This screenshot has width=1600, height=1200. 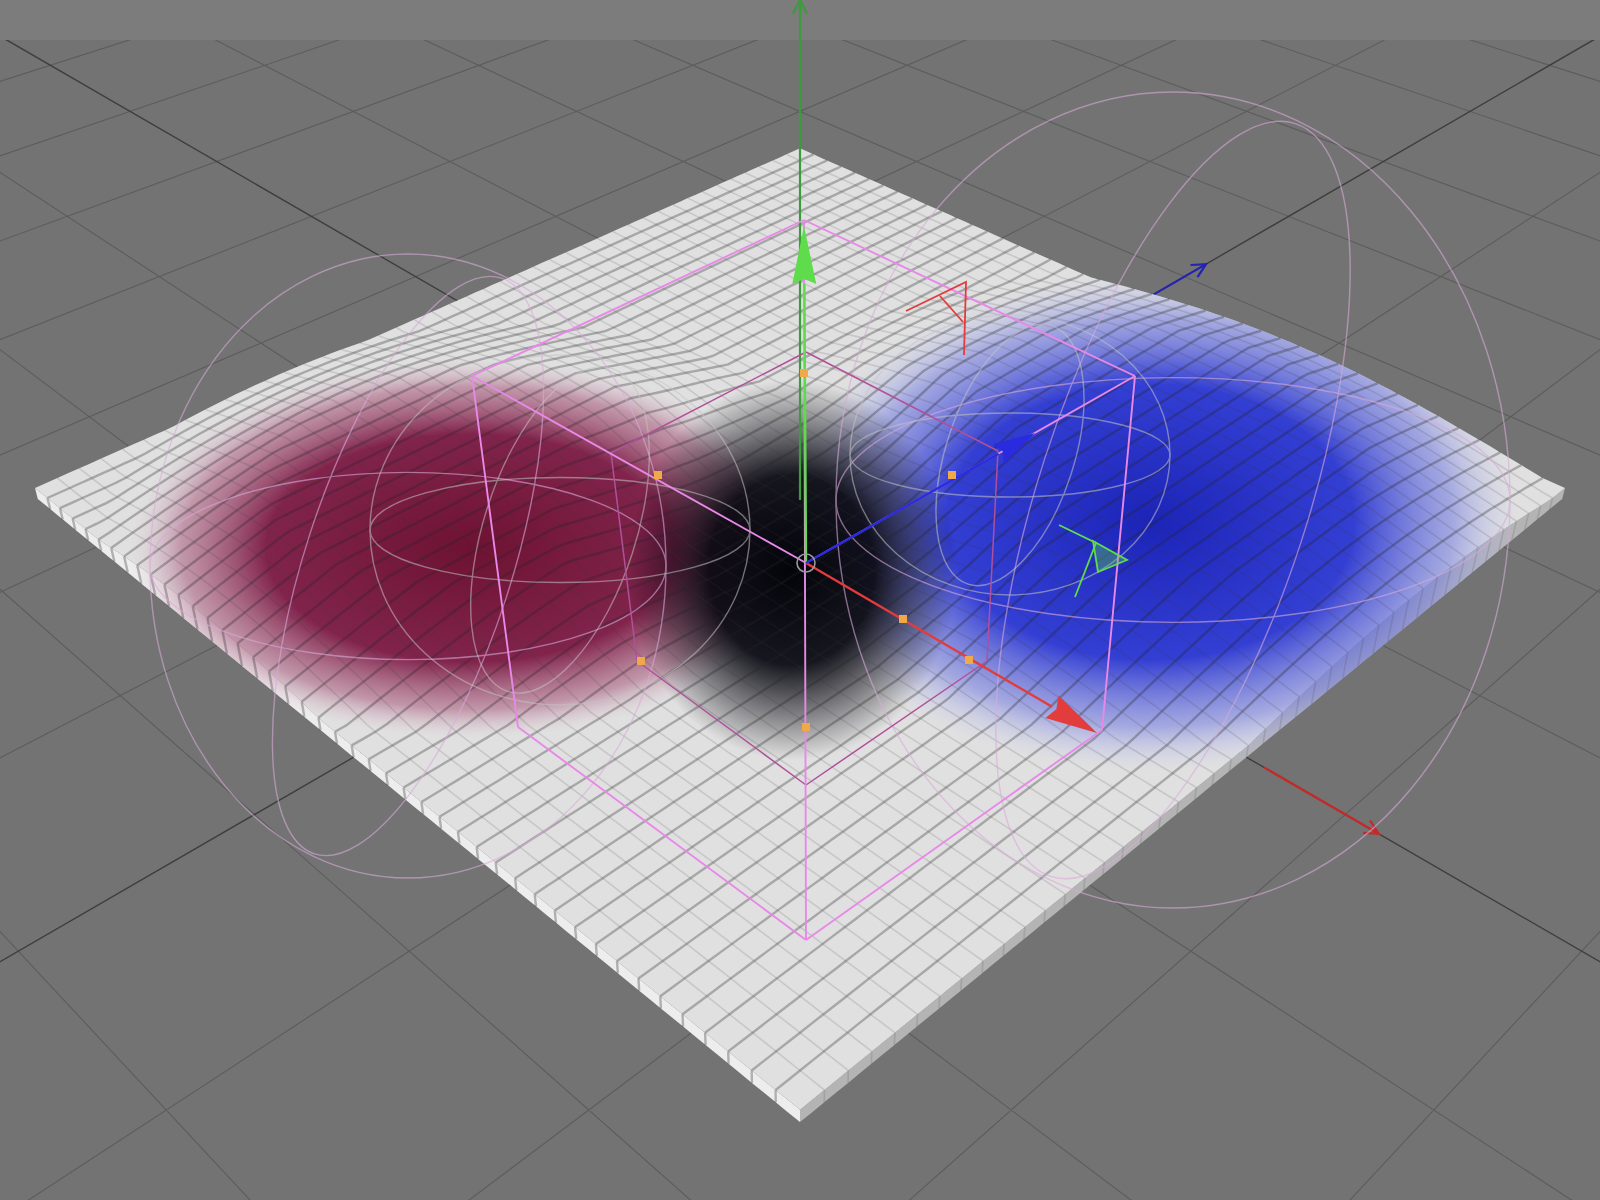 What do you see at coordinates (920, 499) in the screenshot?
I see `z-axis-arrow` at bounding box center [920, 499].